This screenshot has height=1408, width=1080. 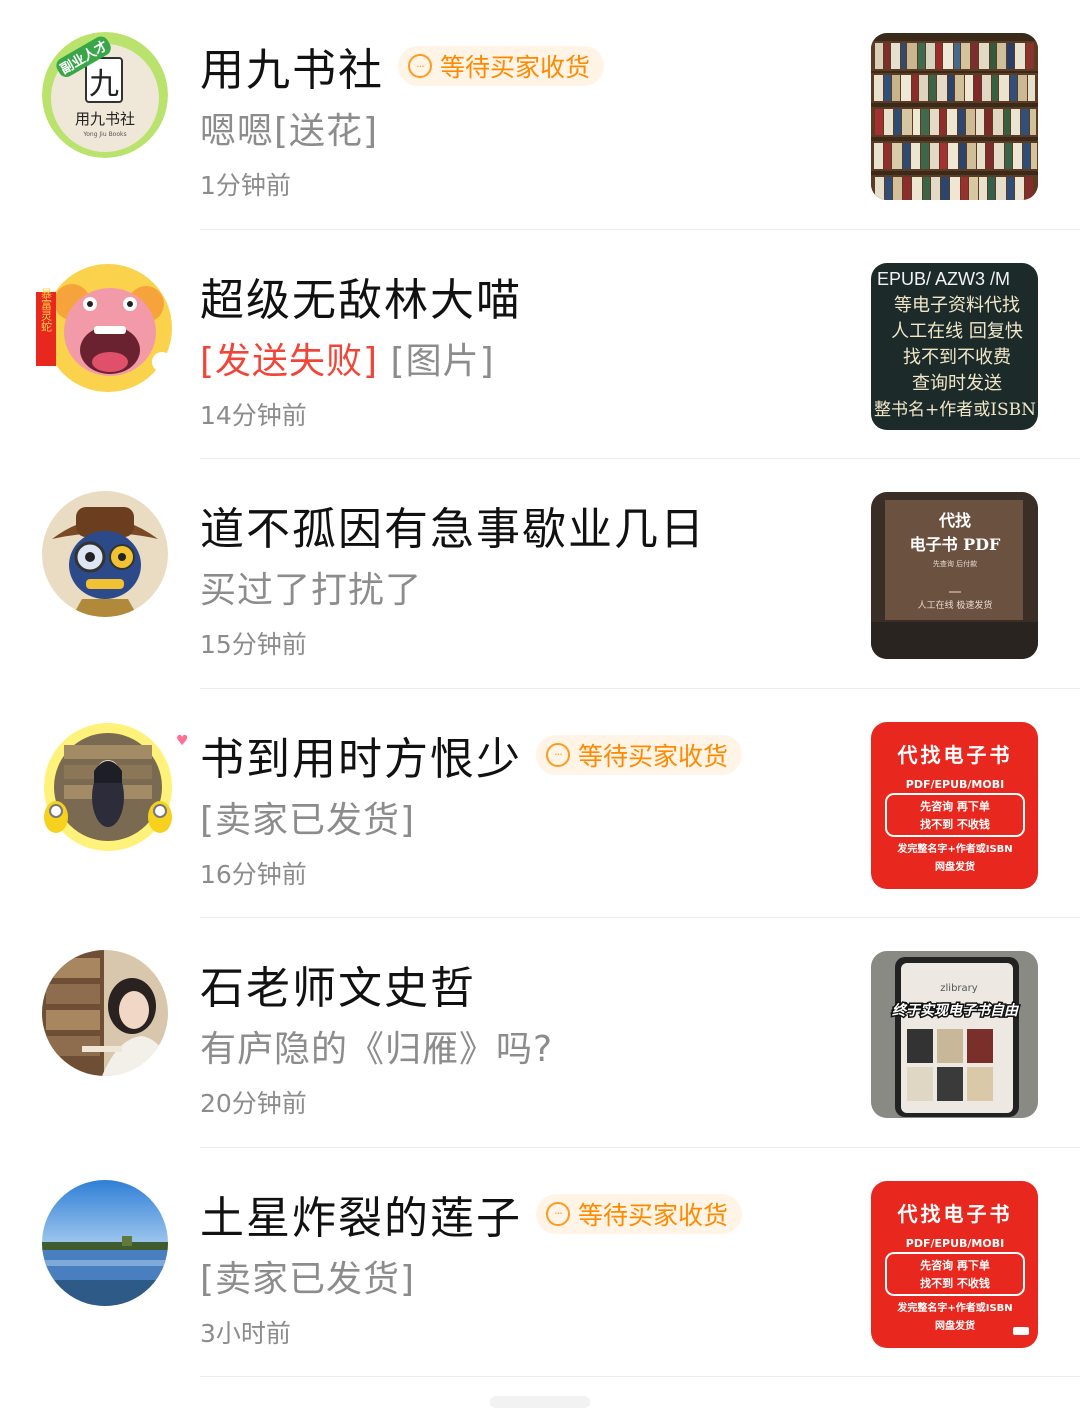 What do you see at coordinates (104, 327) in the screenshot?
I see `cartoon-snake-avatar-icon: 暴富灵蛇` at bounding box center [104, 327].